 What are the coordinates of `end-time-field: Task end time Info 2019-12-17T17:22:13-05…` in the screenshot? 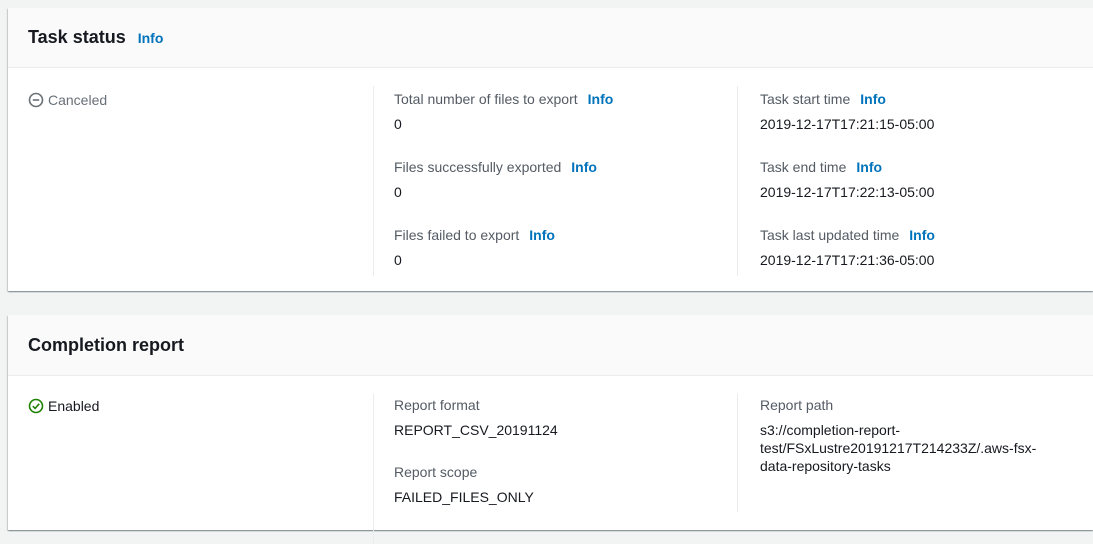 It's located at (847, 179).